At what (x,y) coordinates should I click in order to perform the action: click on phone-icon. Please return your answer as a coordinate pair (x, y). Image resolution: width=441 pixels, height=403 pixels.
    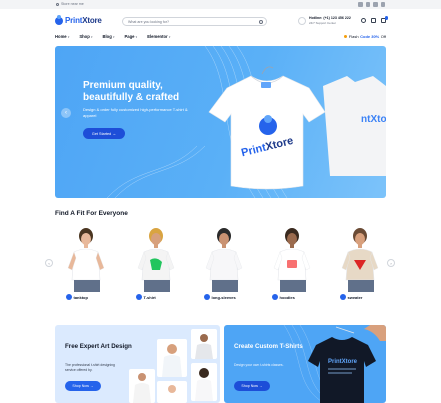
    Looking at the image, I should click on (302, 20).